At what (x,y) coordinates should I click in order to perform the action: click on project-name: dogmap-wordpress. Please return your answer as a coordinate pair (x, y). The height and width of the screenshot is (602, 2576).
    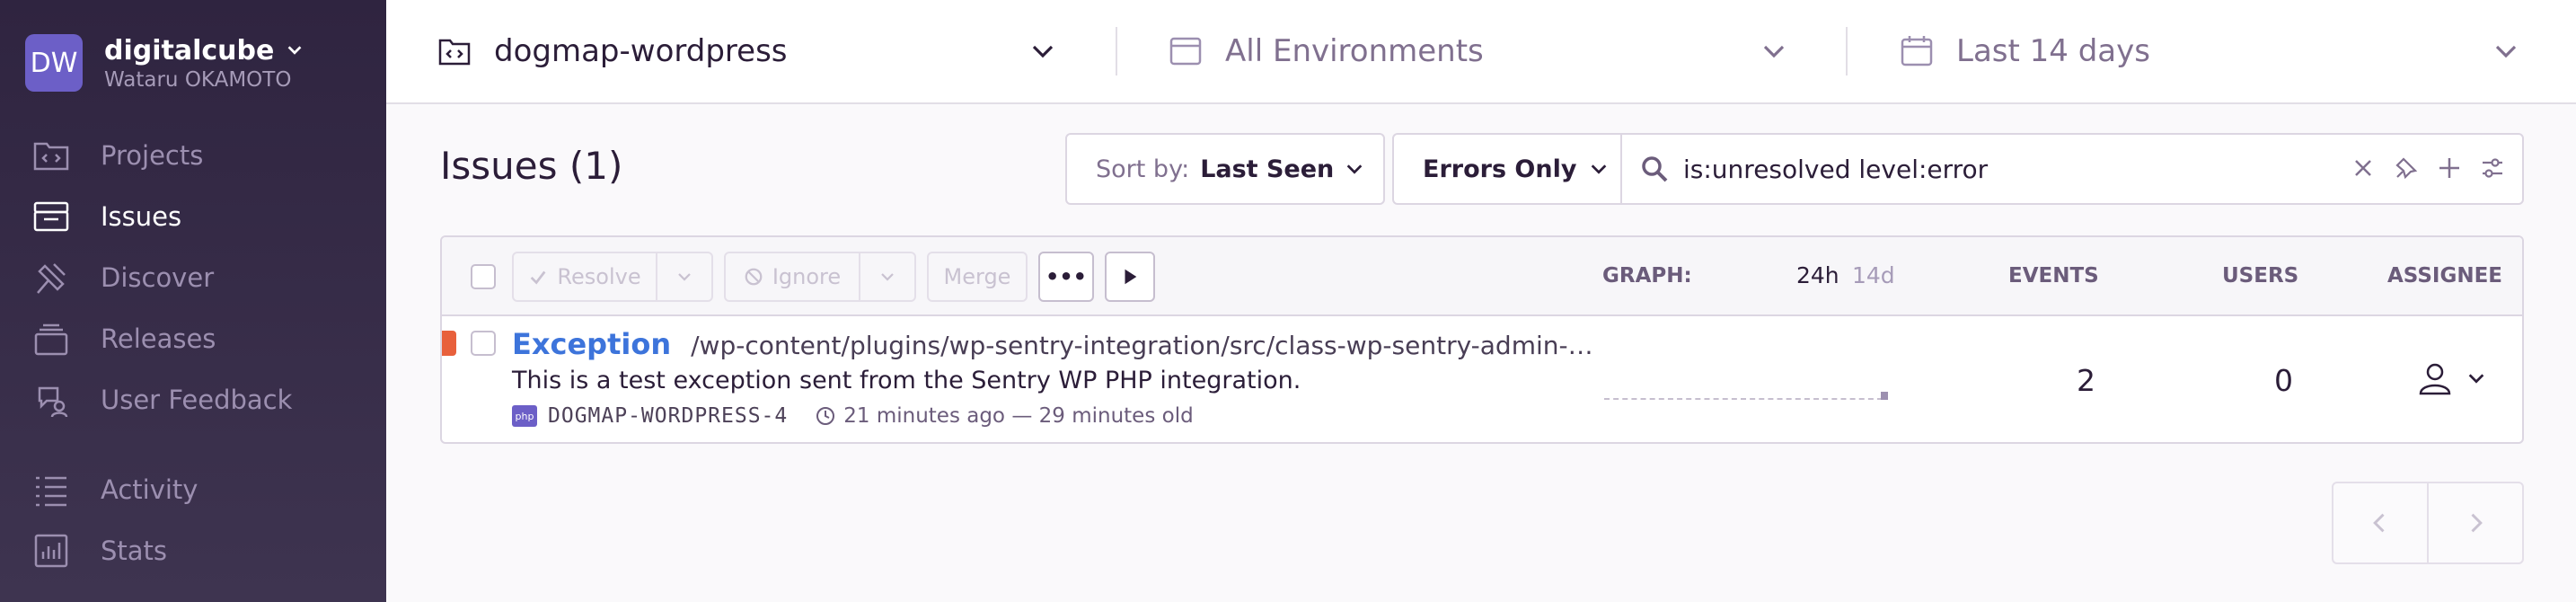
    Looking at the image, I should click on (641, 51).